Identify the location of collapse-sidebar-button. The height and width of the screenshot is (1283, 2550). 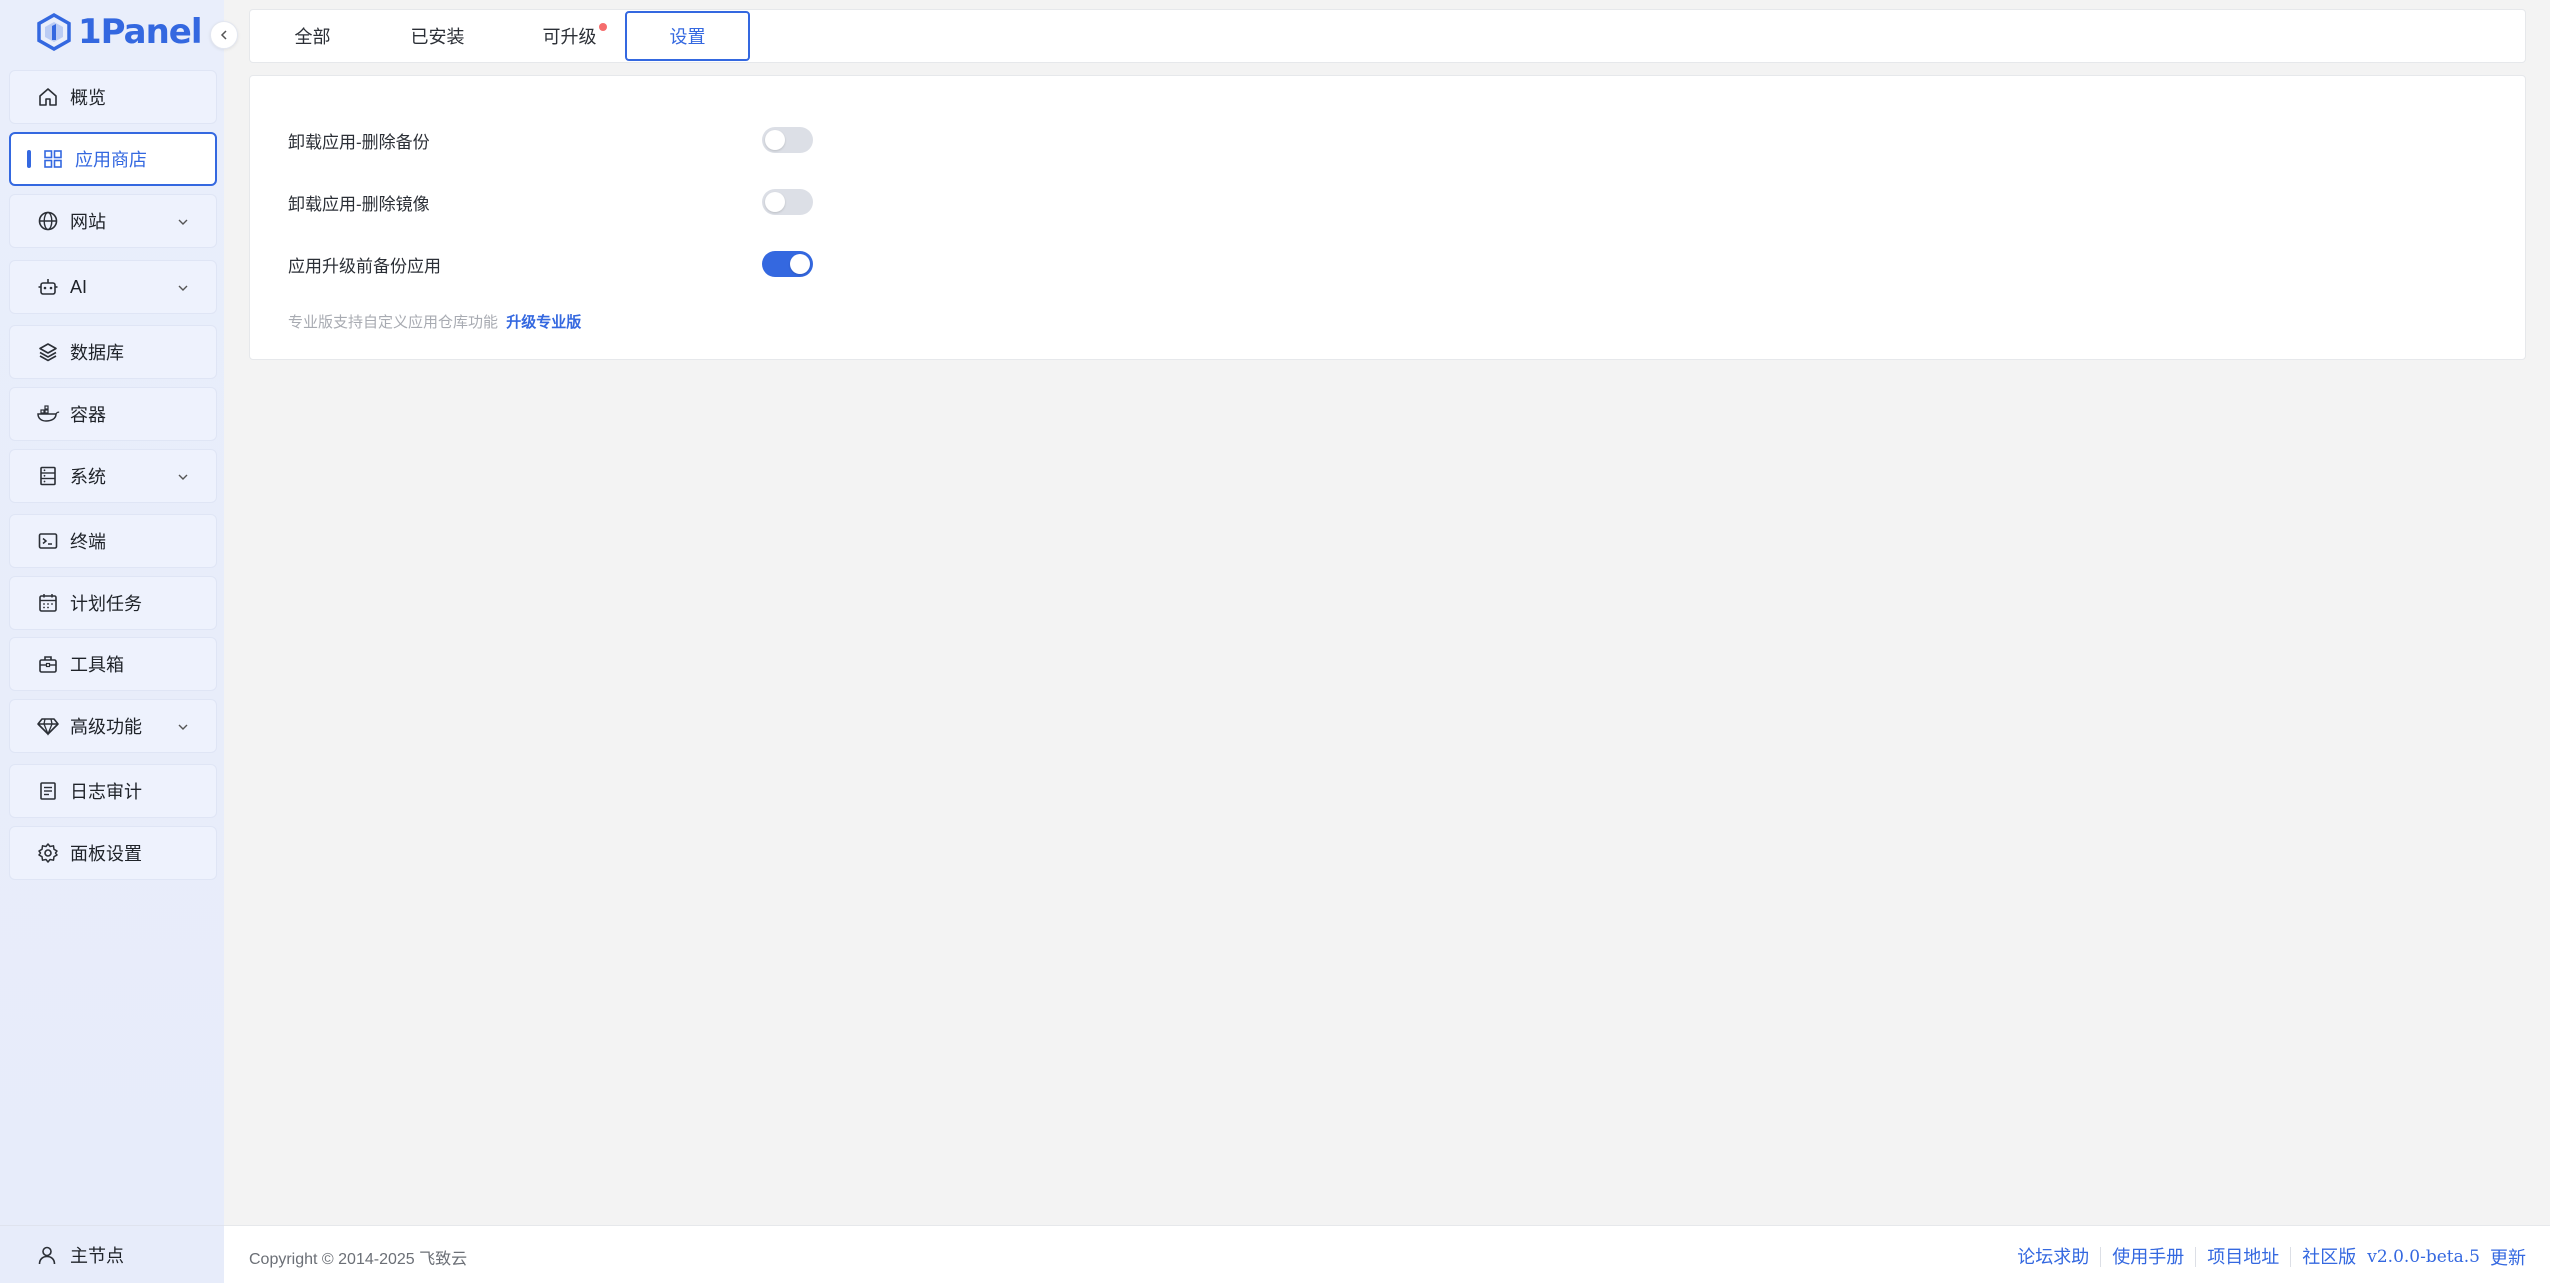
(224, 35).